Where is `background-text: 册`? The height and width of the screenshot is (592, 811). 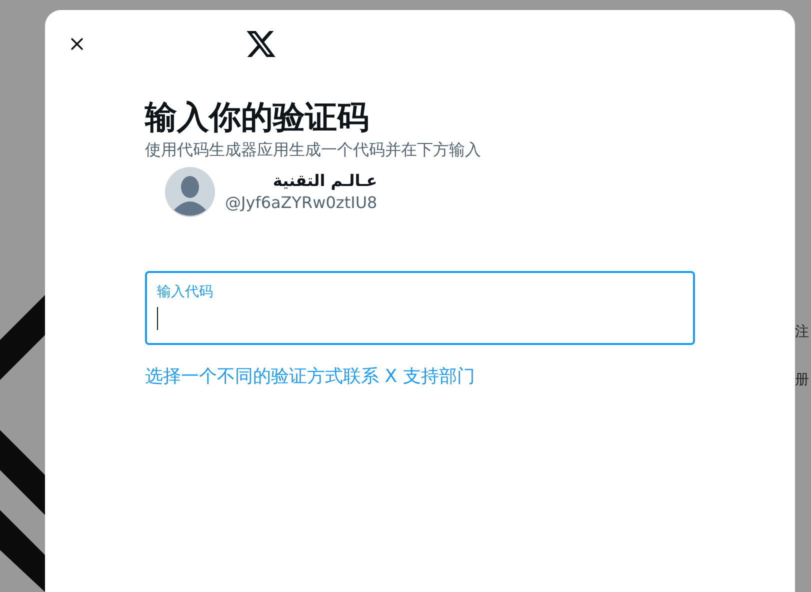 background-text: 册 is located at coordinates (802, 380).